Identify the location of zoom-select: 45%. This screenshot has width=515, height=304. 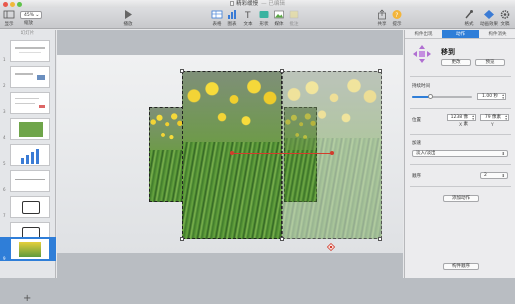
(31, 15).